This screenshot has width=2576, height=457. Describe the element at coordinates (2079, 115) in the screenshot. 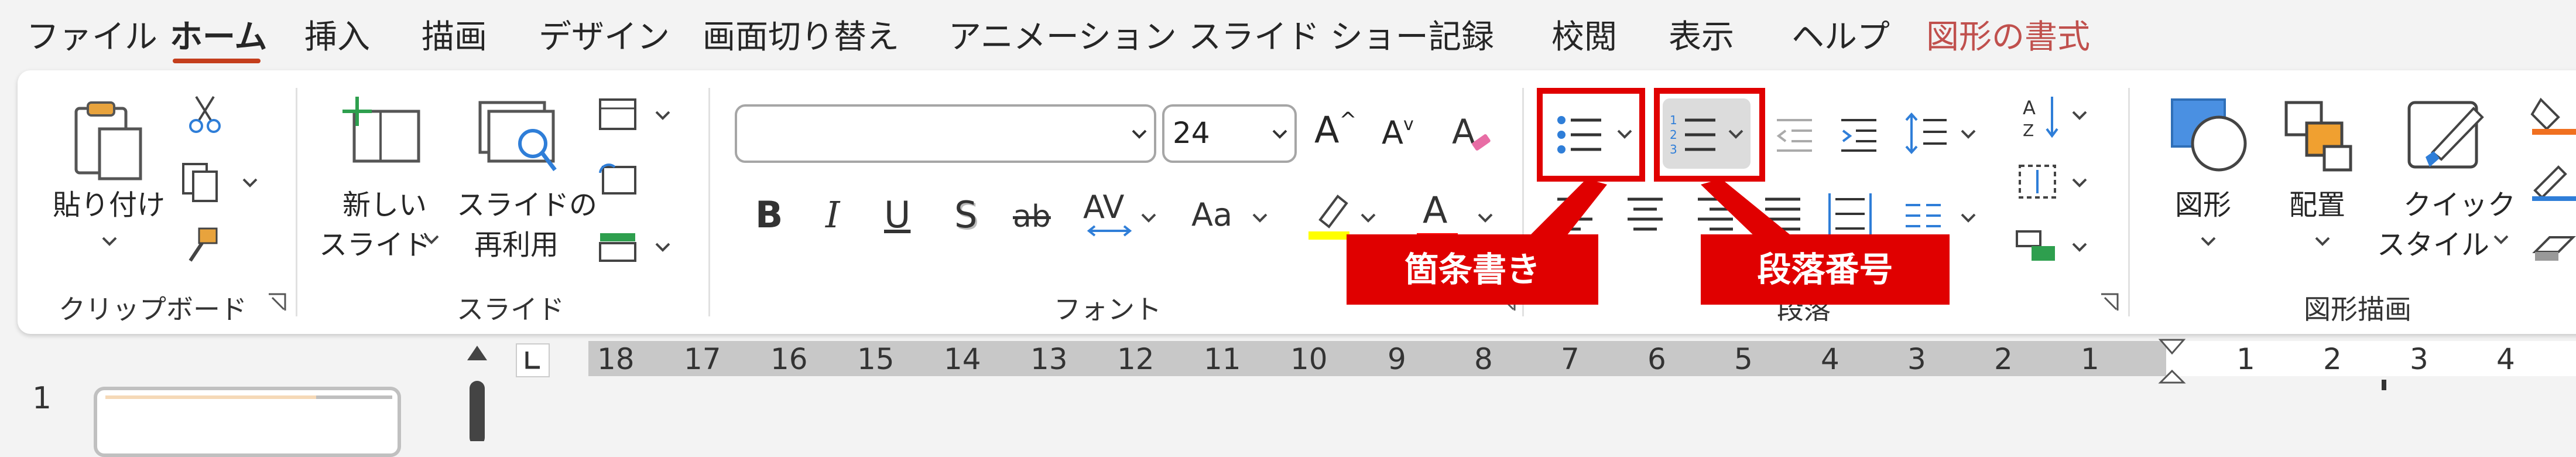

I see `text-direction-chevron-down-icon` at that location.